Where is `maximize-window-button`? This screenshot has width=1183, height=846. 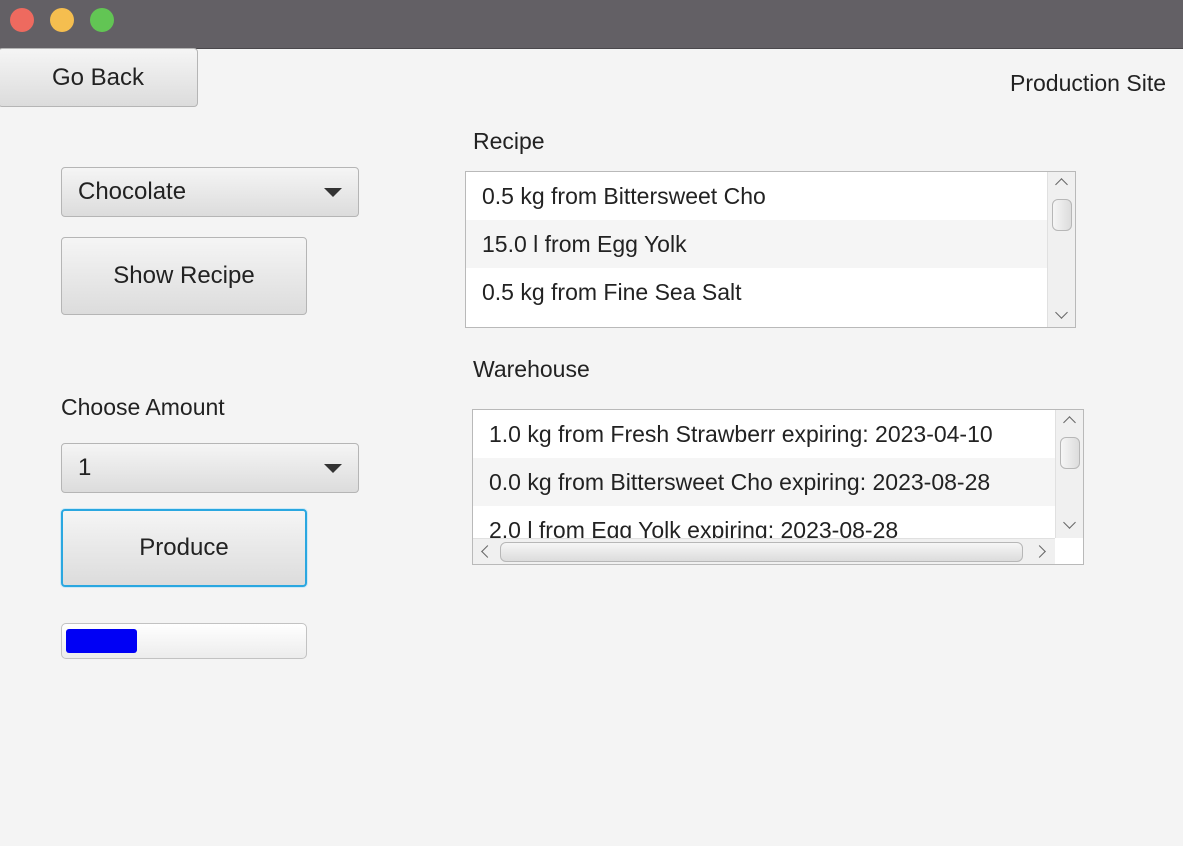
maximize-window-button is located at coordinates (102, 20).